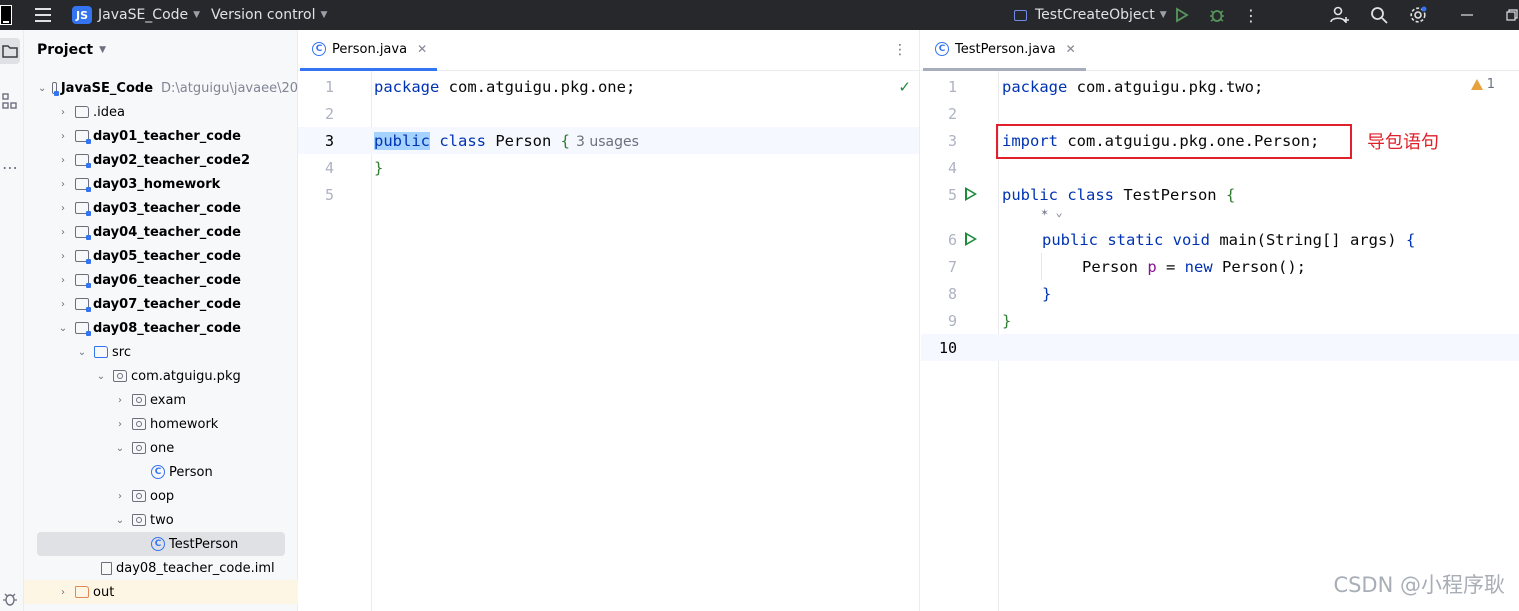 This screenshot has height=611, width=1519. Describe the element at coordinates (184, 424) in the screenshot. I see `tree-item-label: homework` at that location.